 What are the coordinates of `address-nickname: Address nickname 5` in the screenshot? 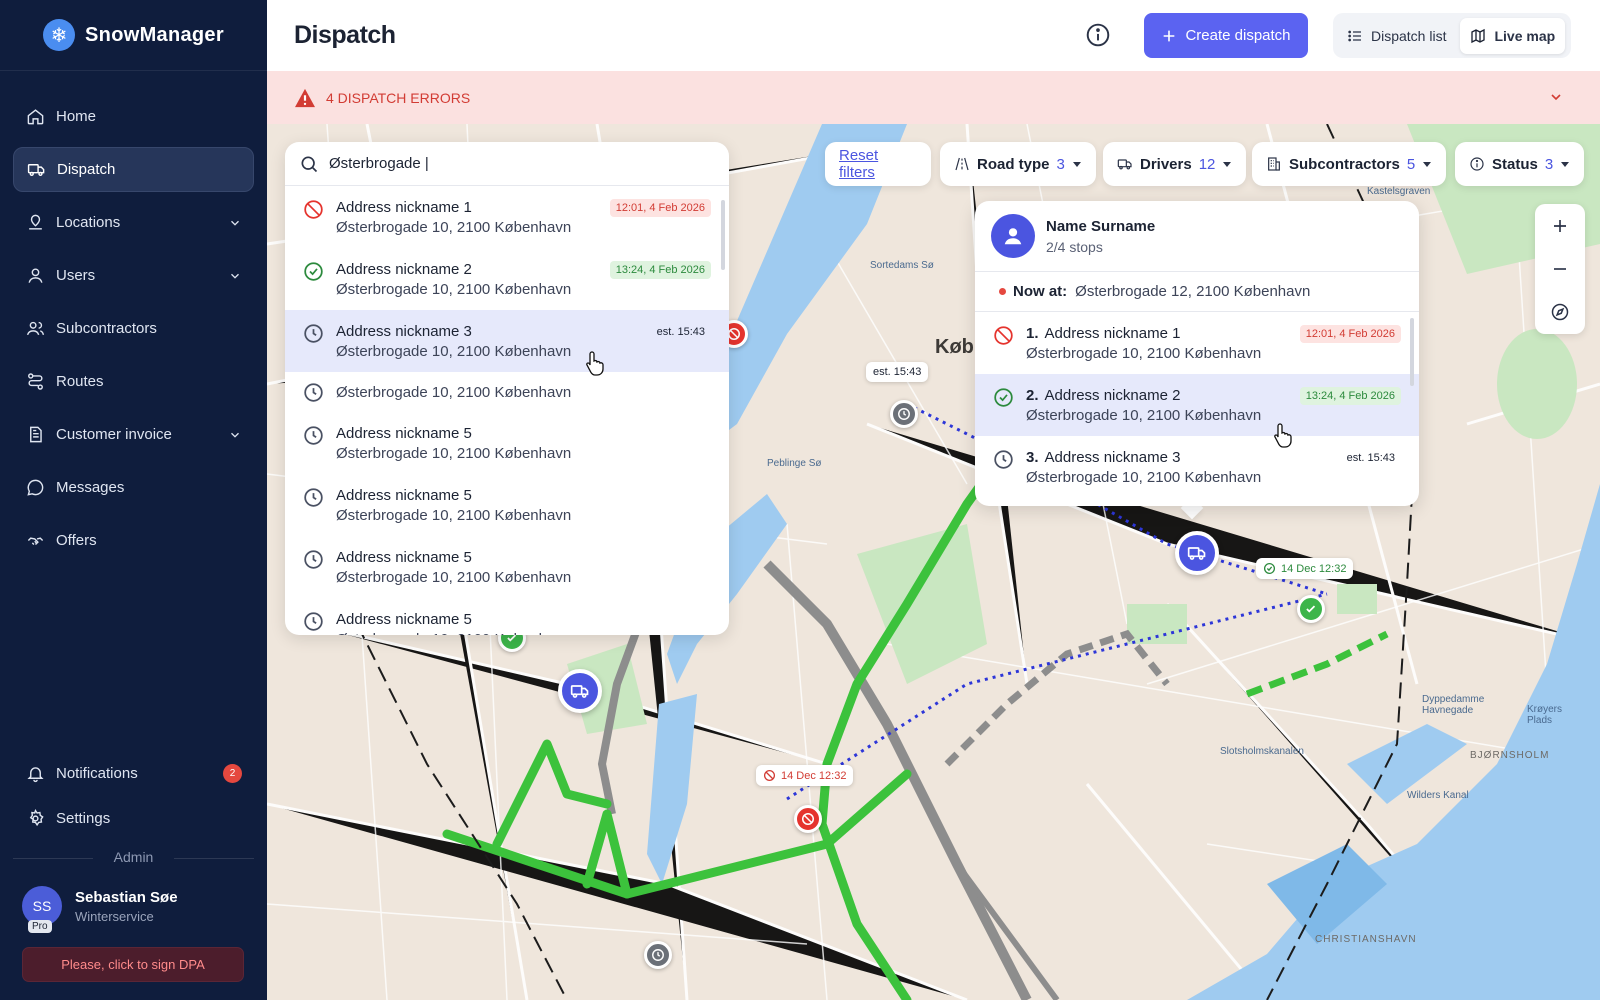 It's located at (523, 495).